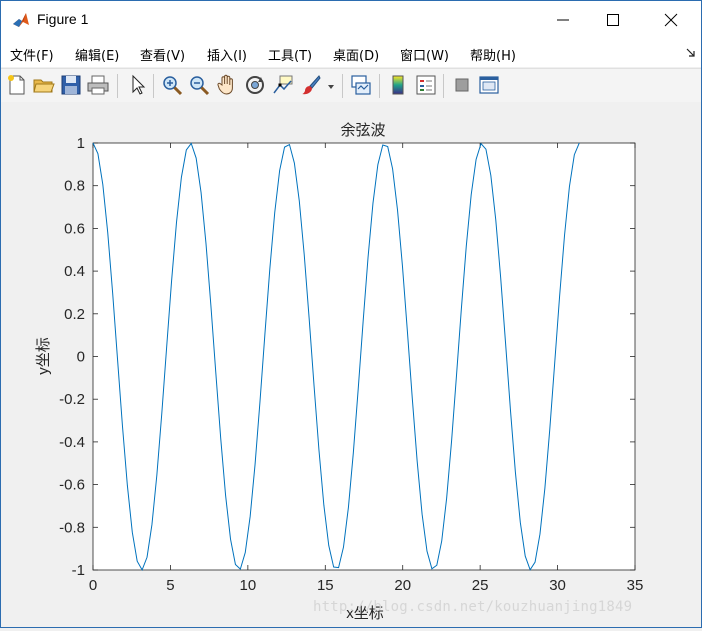 Image resolution: width=702 pixels, height=631 pixels. I want to click on x-tick-labels: 0 5 10 15 20 25 30 35, so click(366, 585).